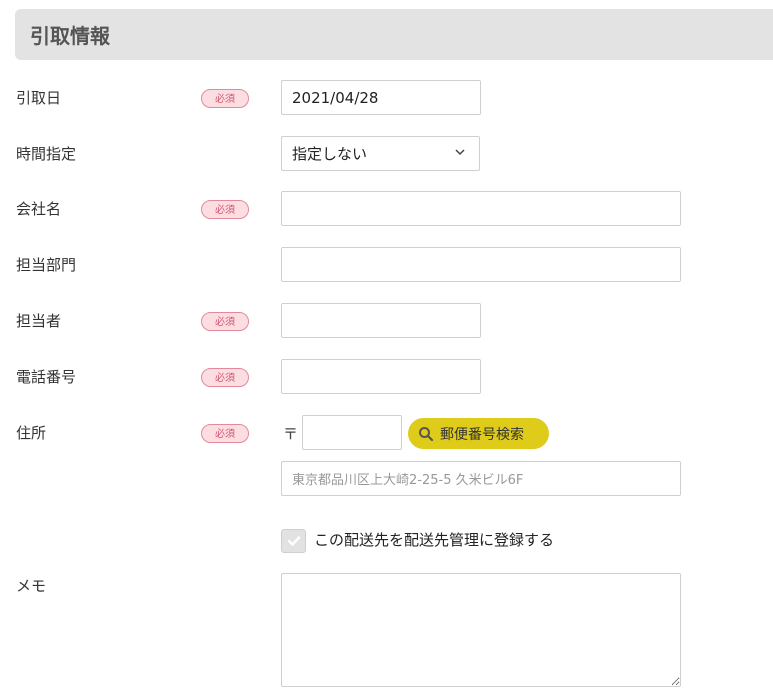 This screenshot has width=773, height=698. What do you see at coordinates (46, 377) in the screenshot?
I see `phone-label: 電話番号` at bounding box center [46, 377].